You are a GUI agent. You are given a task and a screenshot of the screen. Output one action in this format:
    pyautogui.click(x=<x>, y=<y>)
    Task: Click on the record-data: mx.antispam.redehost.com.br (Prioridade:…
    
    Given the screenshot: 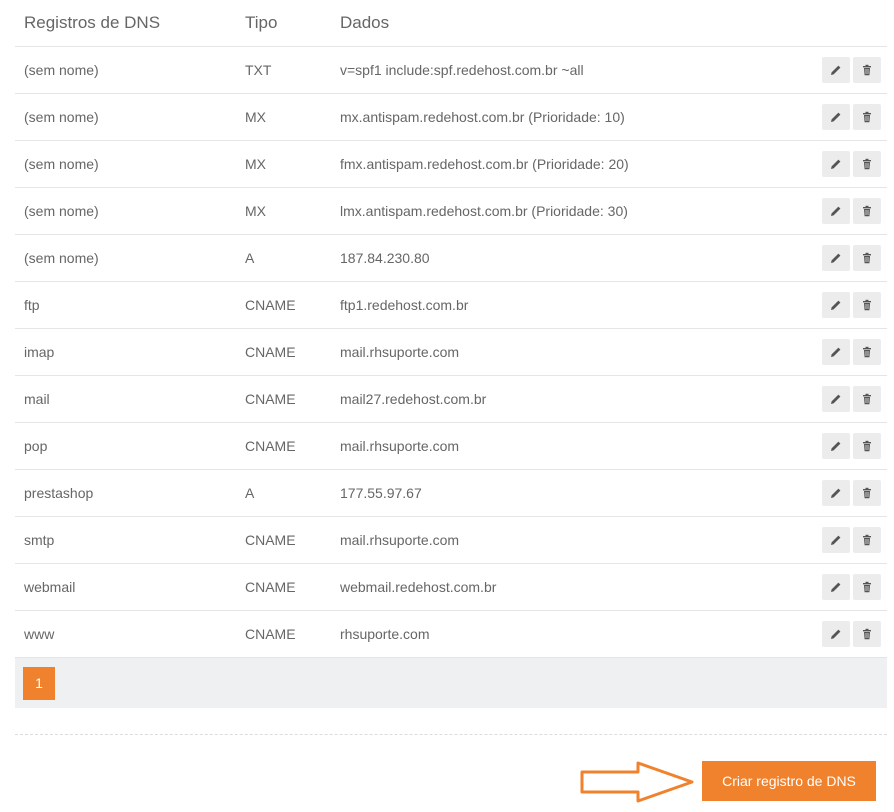 What is the action you would take?
    pyautogui.click(x=571, y=117)
    